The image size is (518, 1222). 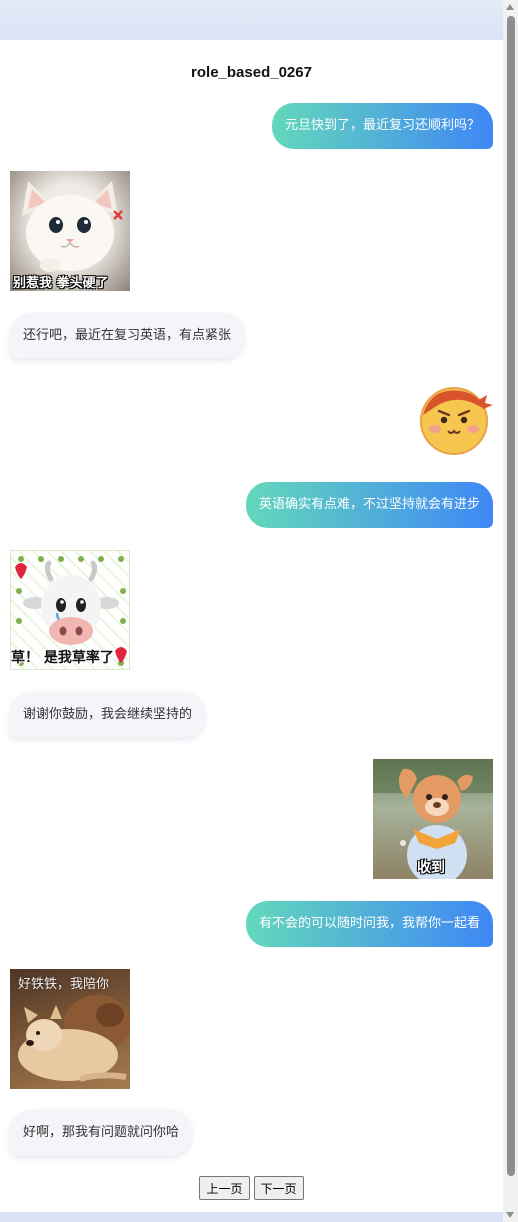 What do you see at coordinates (127, 336) in the screenshot?
I see `received-message: 还行吧，最近在复习英语，有点紧张` at bounding box center [127, 336].